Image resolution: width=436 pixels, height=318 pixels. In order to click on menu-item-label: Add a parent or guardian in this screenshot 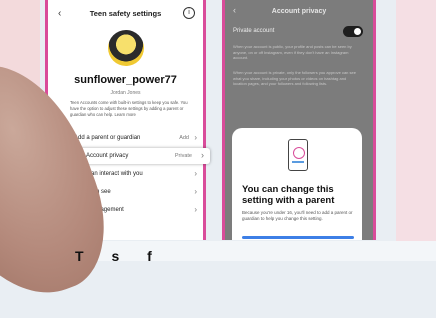, I will do `click(107, 138)`.